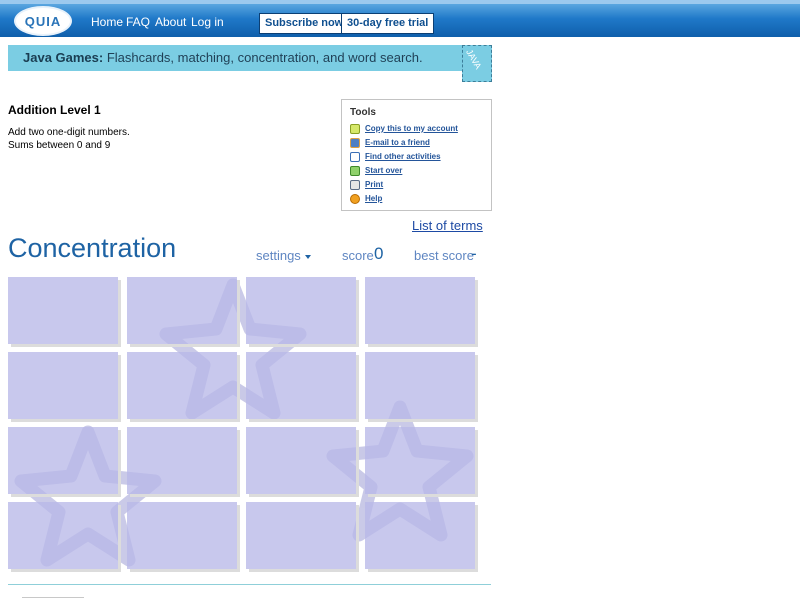  What do you see at coordinates (358, 255) in the screenshot?
I see `score-label: score` at bounding box center [358, 255].